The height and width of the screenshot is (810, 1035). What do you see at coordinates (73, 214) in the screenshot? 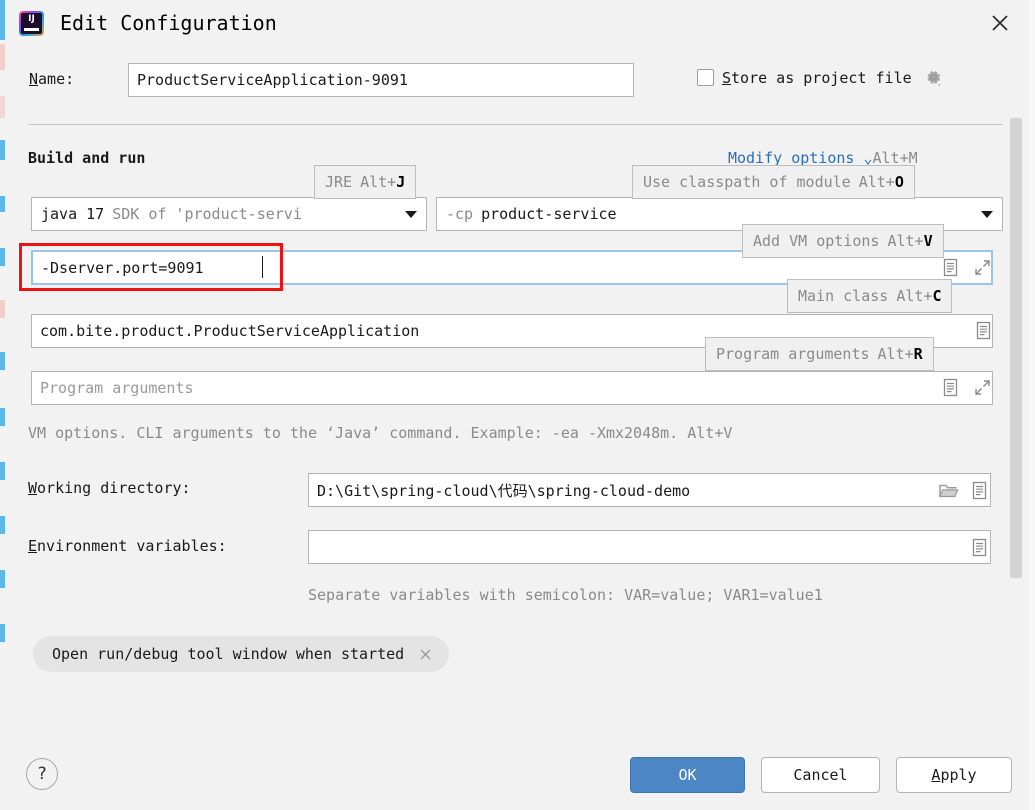
I see `jre-value: java 17` at bounding box center [73, 214].